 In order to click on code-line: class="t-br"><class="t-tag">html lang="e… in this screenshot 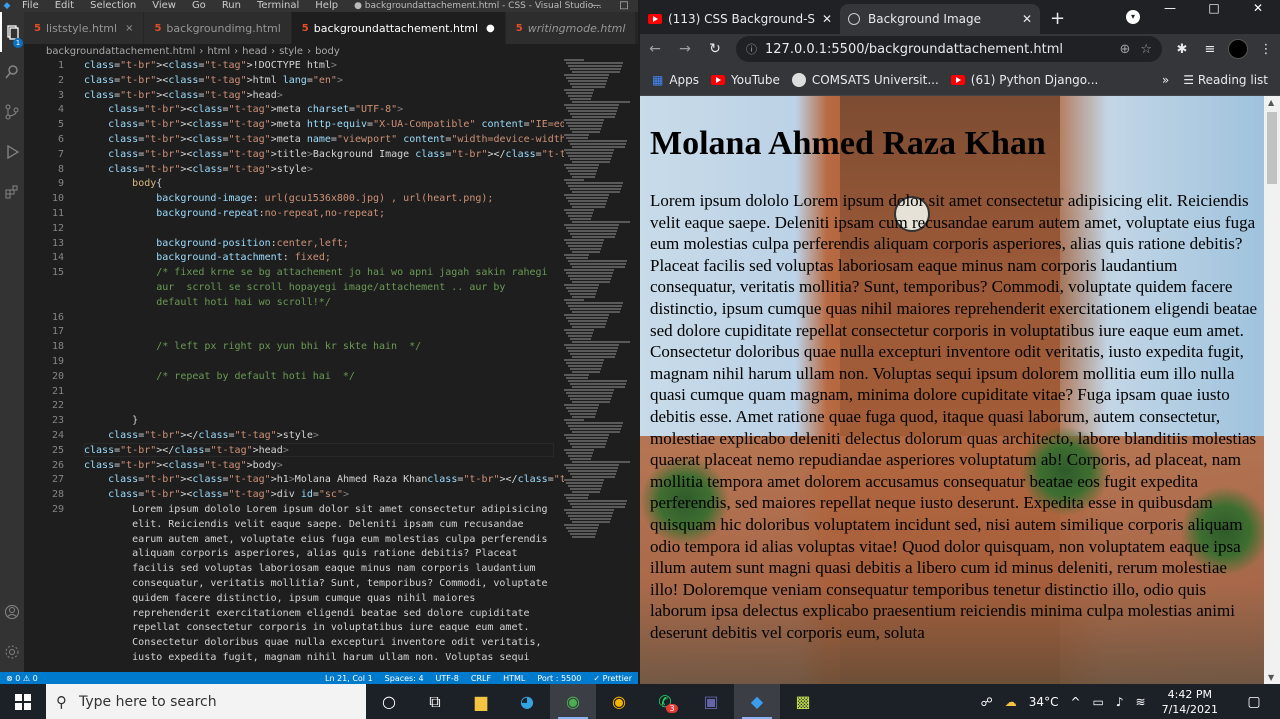, I will do `click(213, 80)`.